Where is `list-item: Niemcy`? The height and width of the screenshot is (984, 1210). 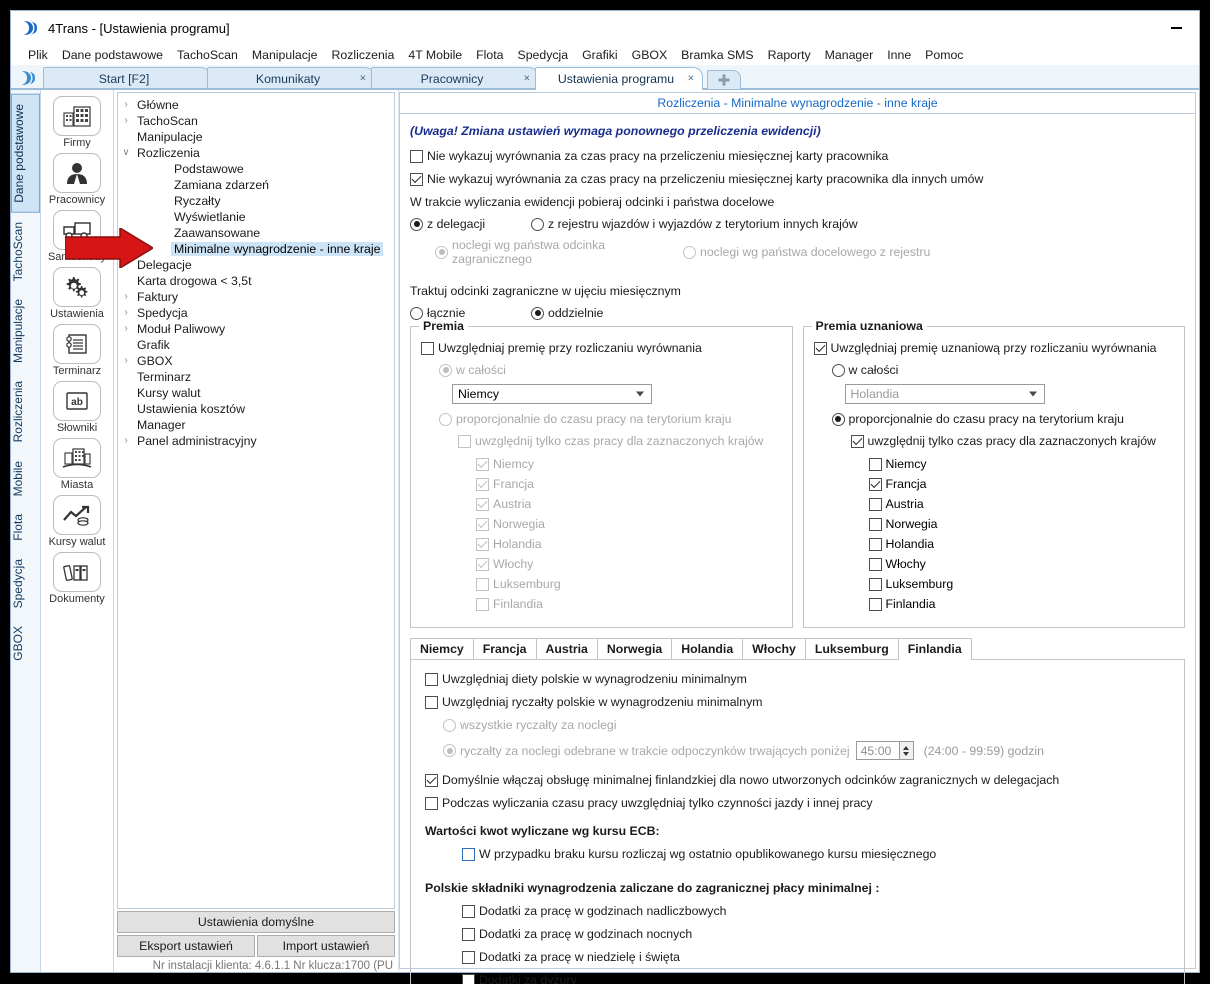 list-item: Niemcy is located at coordinates (1021, 464).